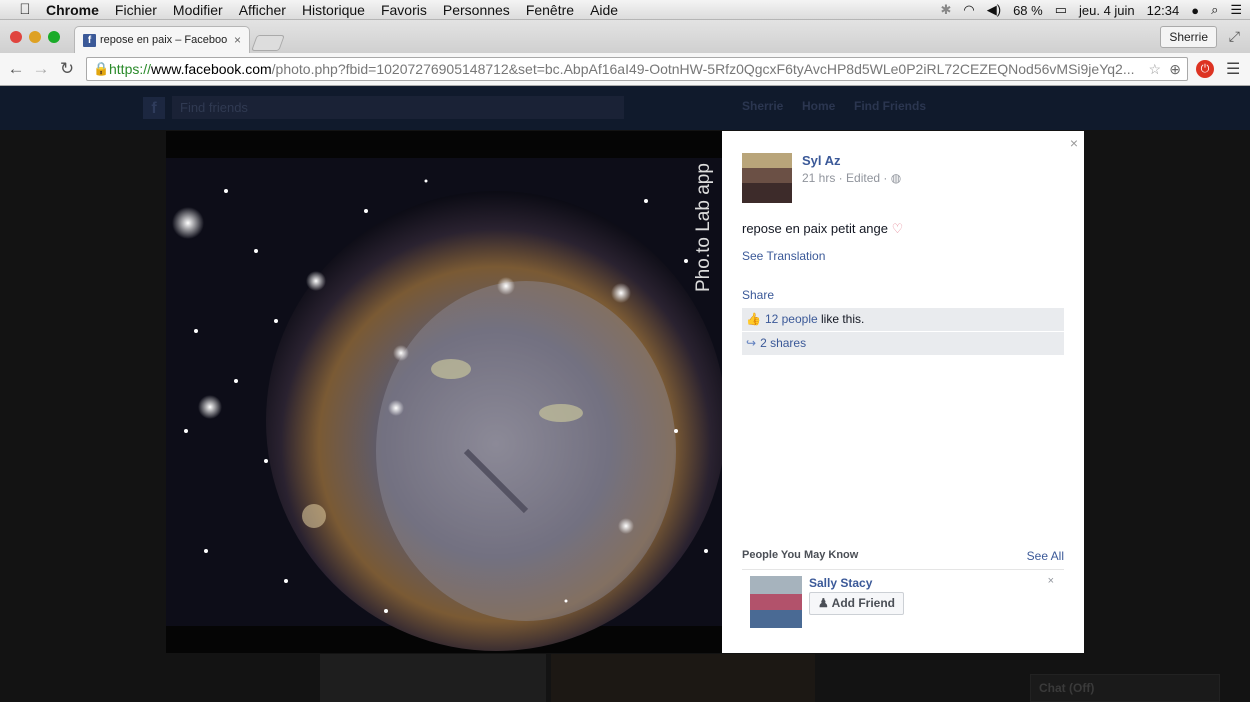  I want to click on search-input: Find friends, so click(398, 107).